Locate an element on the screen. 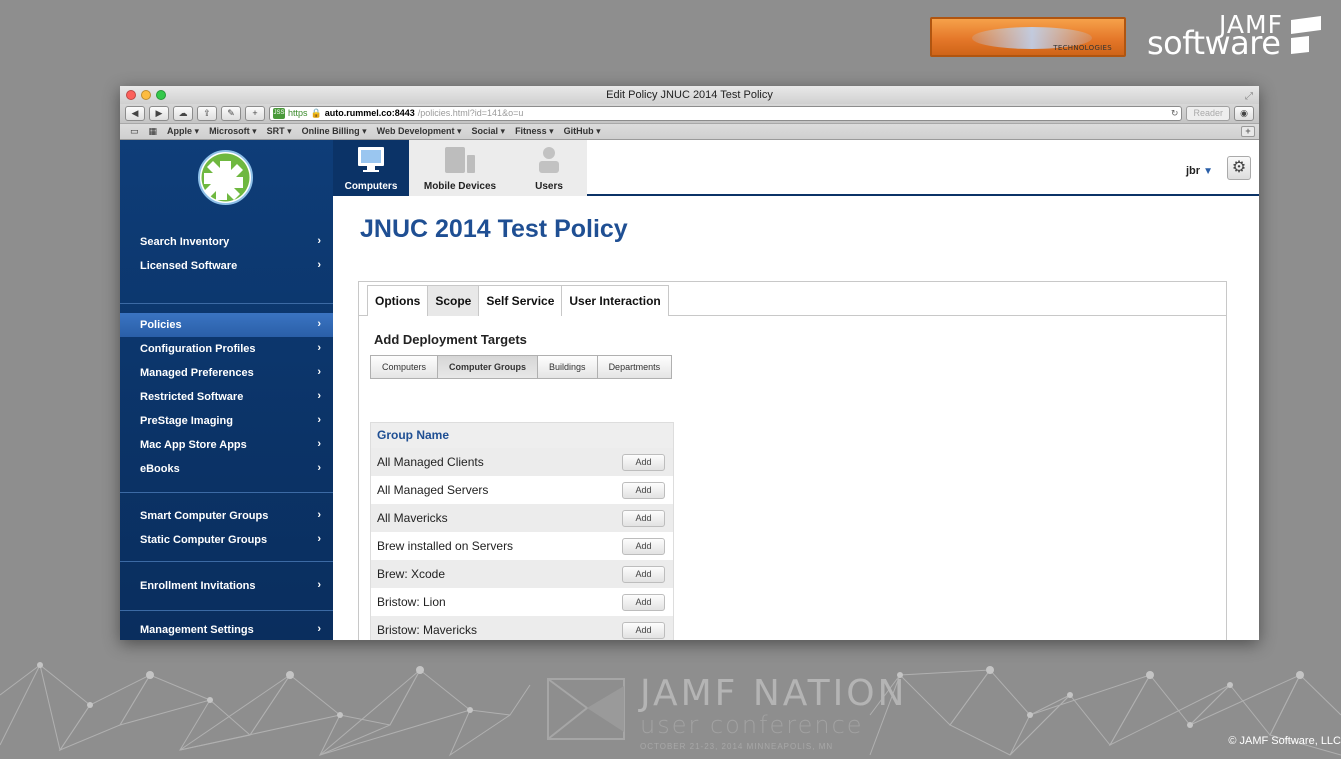  tab-label: Computers is located at coordinates (371, 186).